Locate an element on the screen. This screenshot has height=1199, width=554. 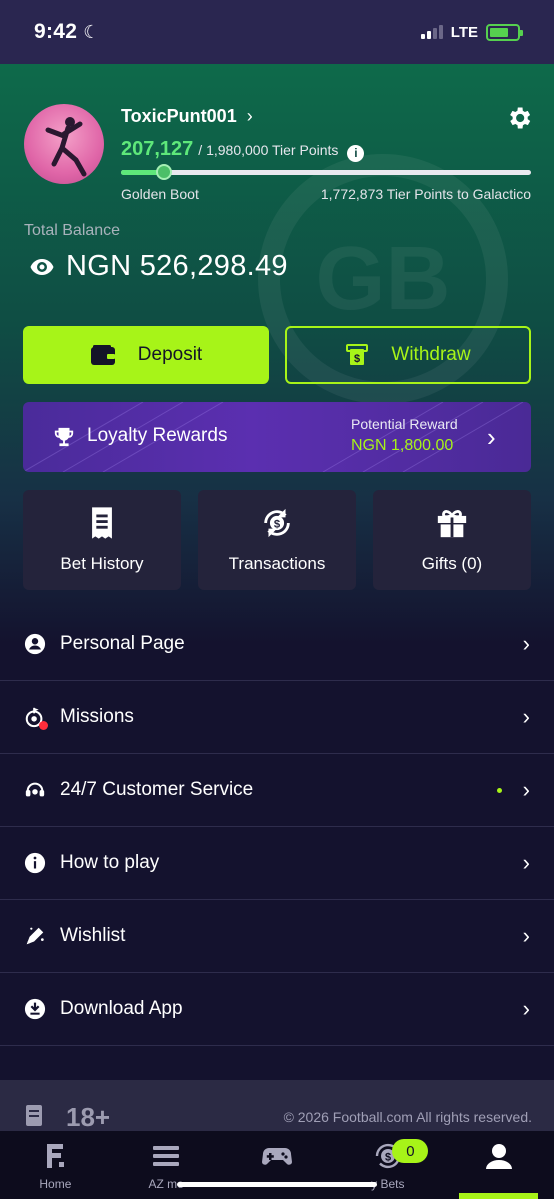
tab-profile is located at coordinates (498, 1165).